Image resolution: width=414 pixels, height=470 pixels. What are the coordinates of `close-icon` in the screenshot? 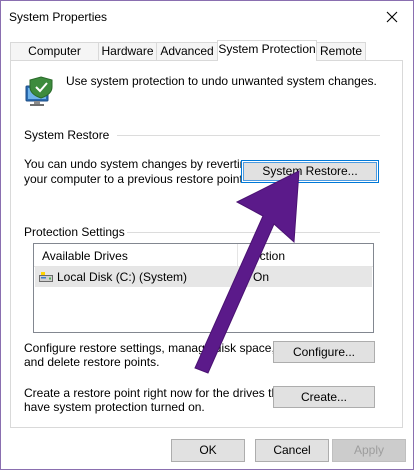 It's located at (392, 17).